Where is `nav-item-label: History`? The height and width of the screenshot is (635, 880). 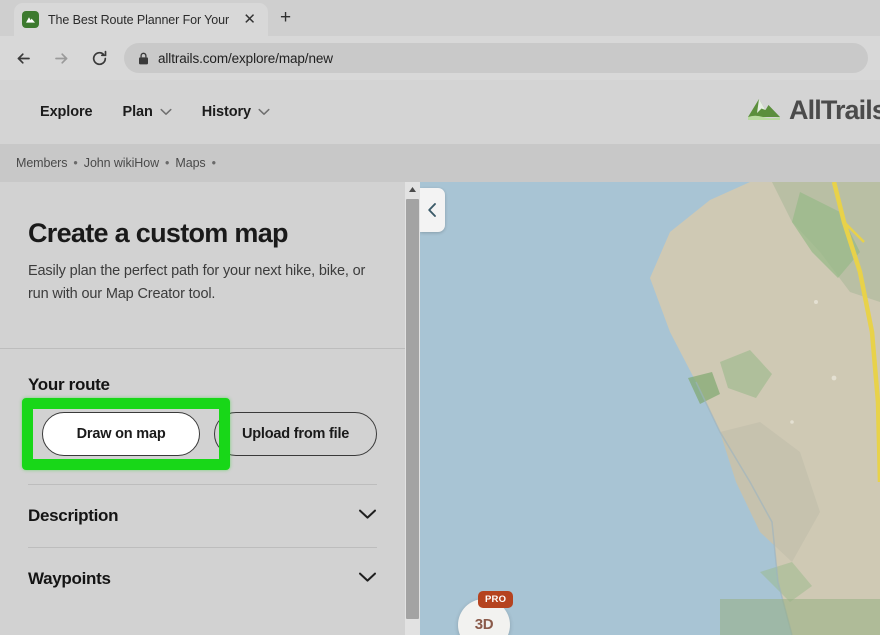
nav-item-label: History is located at coordinates (226, 112).